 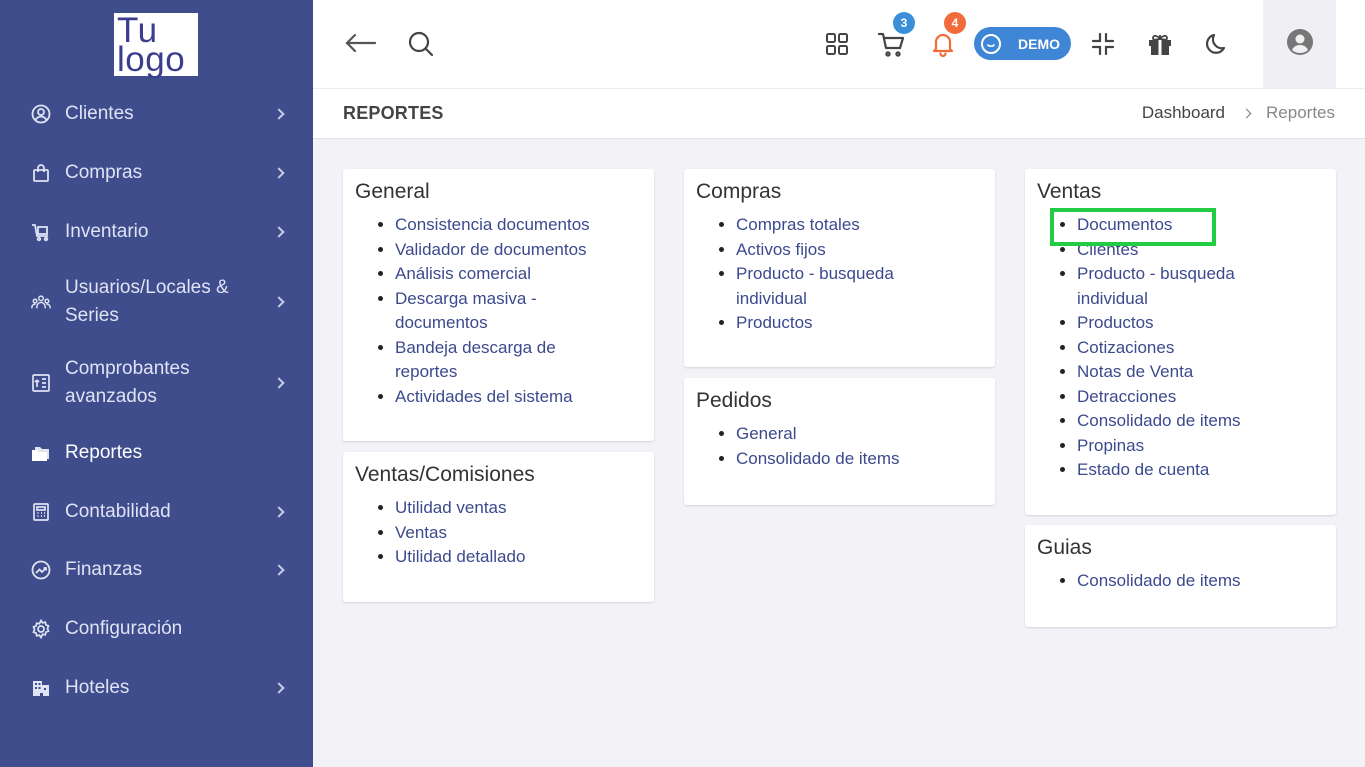 What do you see at coordinates (421, 532) in the screenshot?
I see `report-link: Ventas` at bounding box center [421, 532].